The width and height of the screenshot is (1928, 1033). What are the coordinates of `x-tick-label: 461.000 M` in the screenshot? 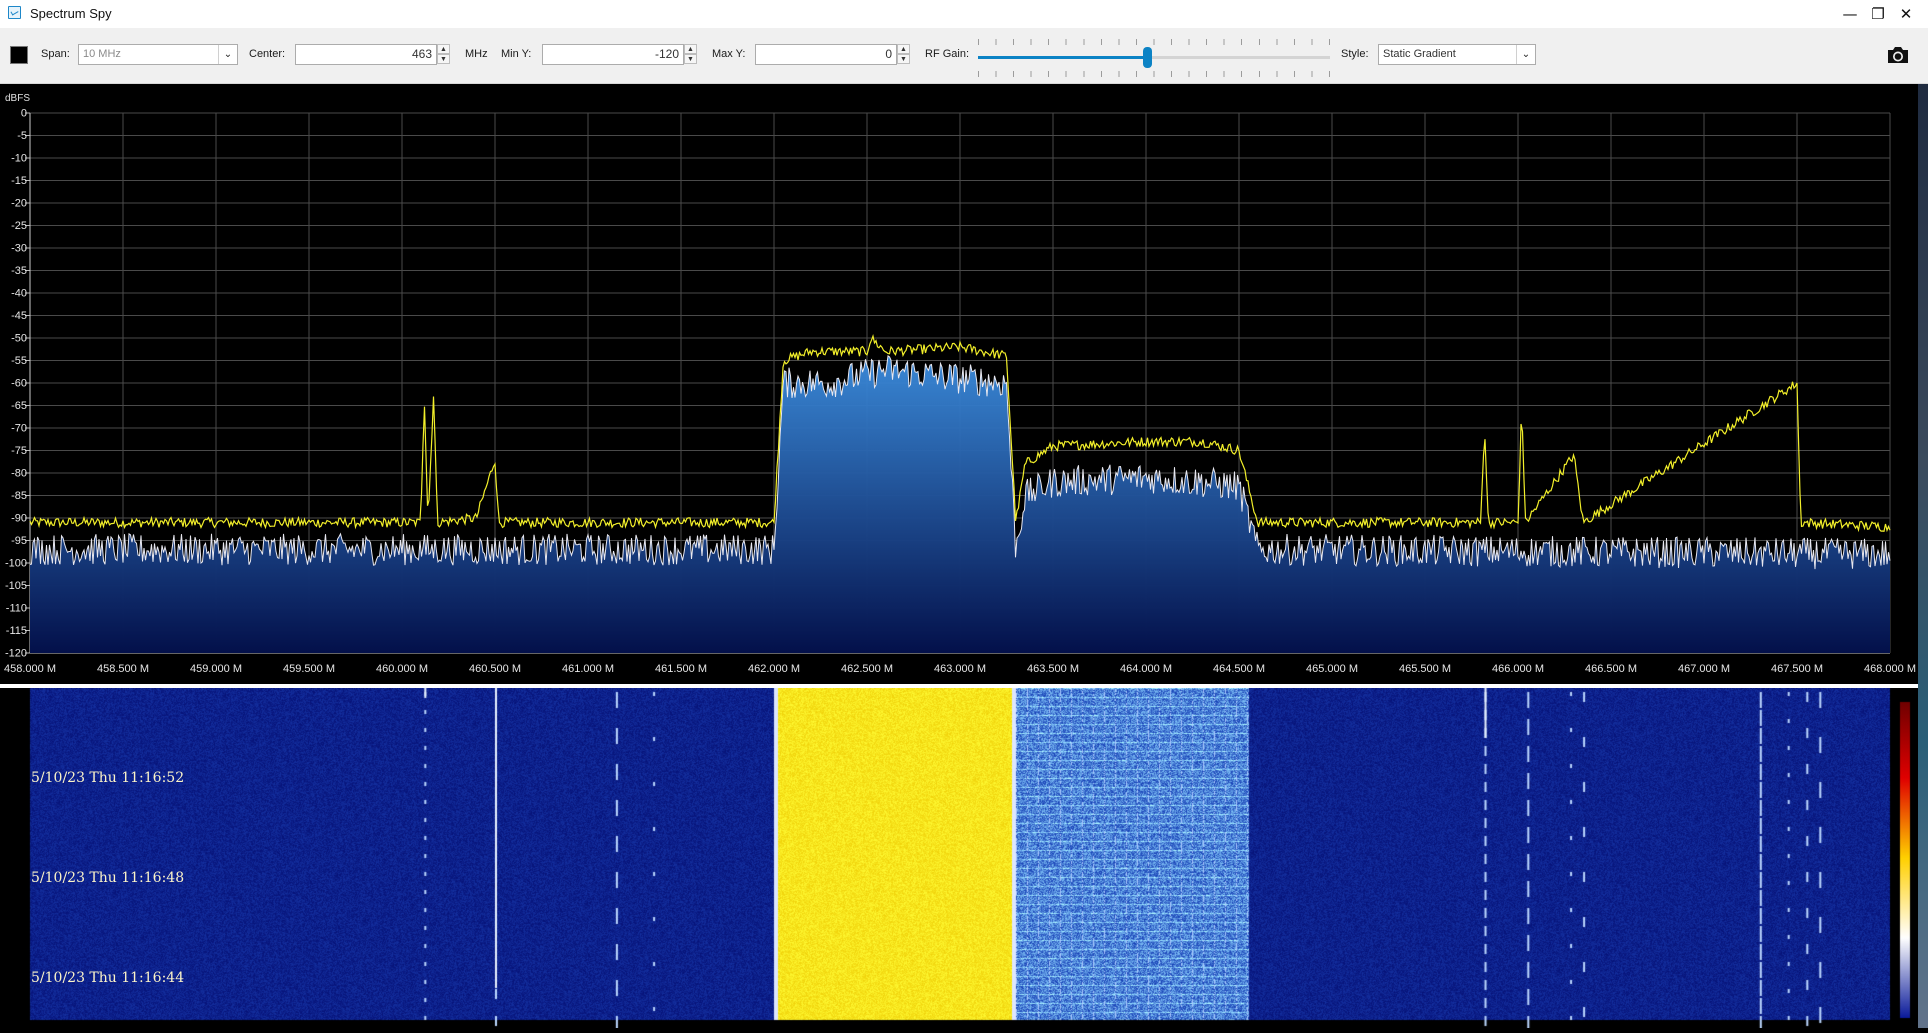 It's located at (588, 669).